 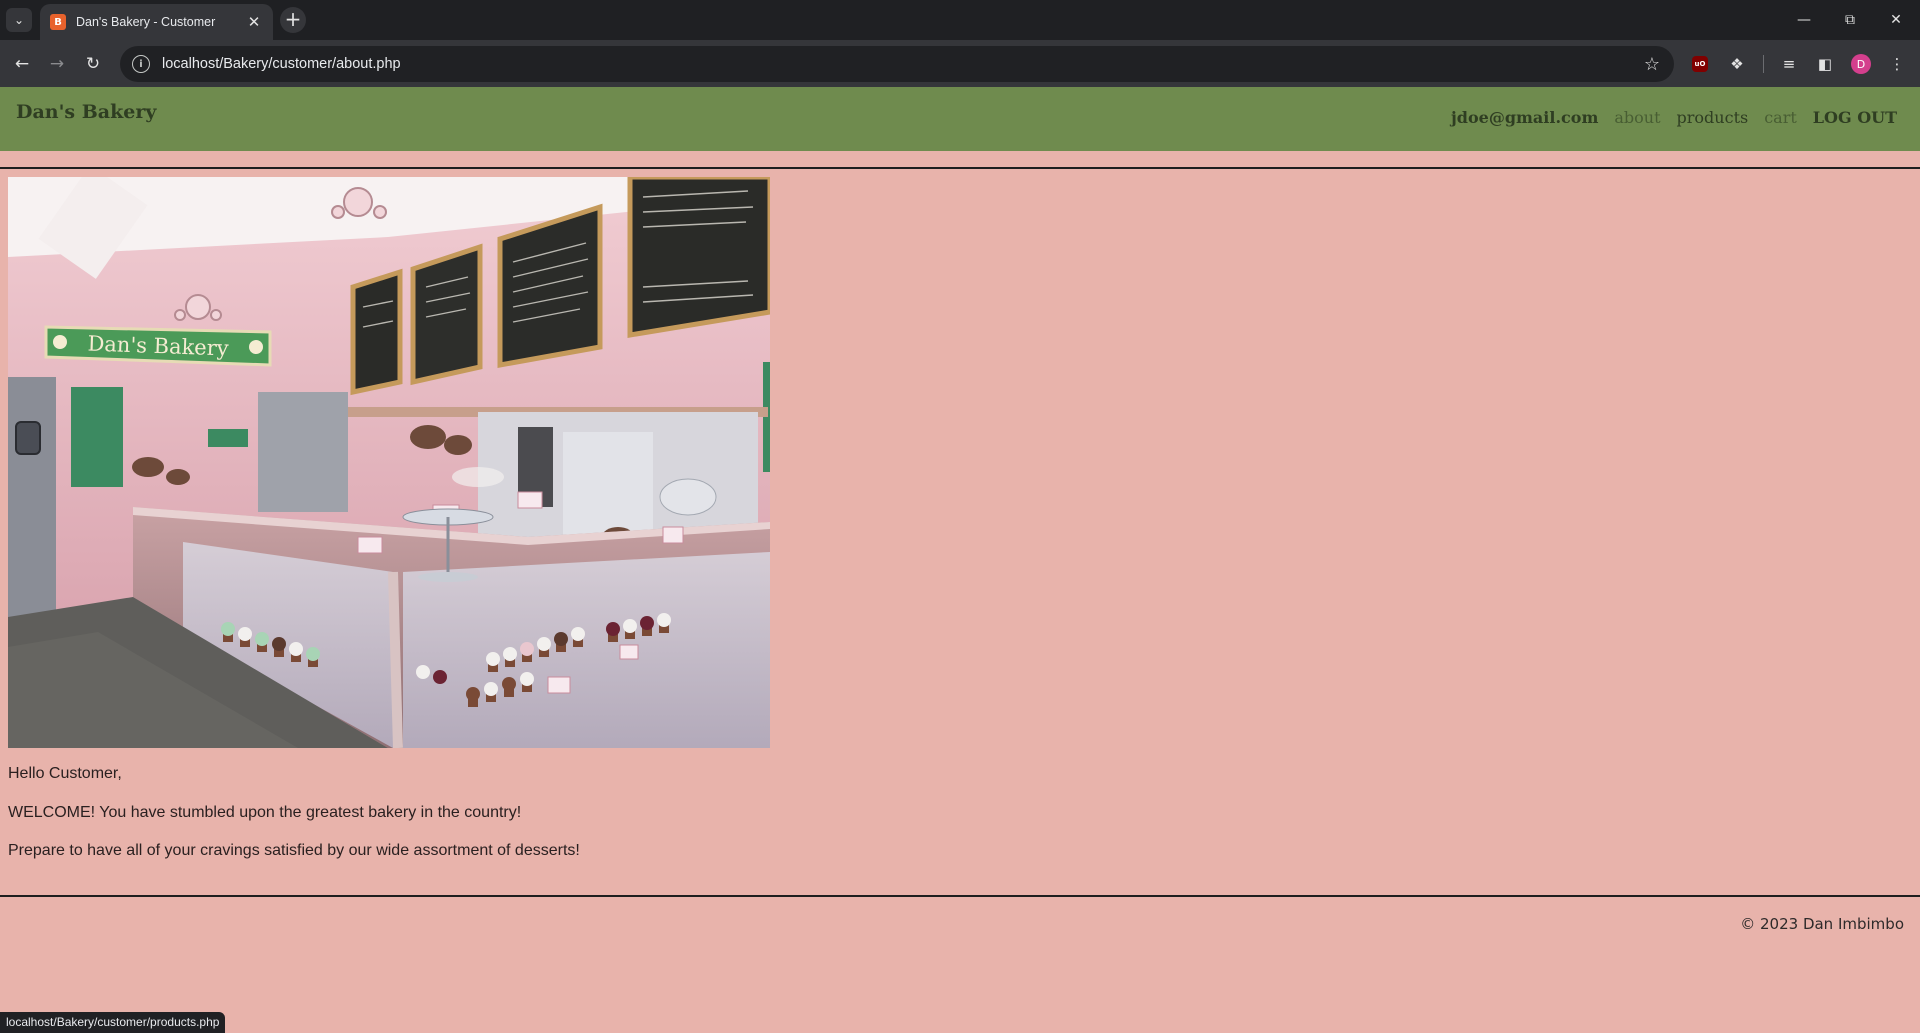 I want to click on avatar: D, so click(x=1861, y=64).